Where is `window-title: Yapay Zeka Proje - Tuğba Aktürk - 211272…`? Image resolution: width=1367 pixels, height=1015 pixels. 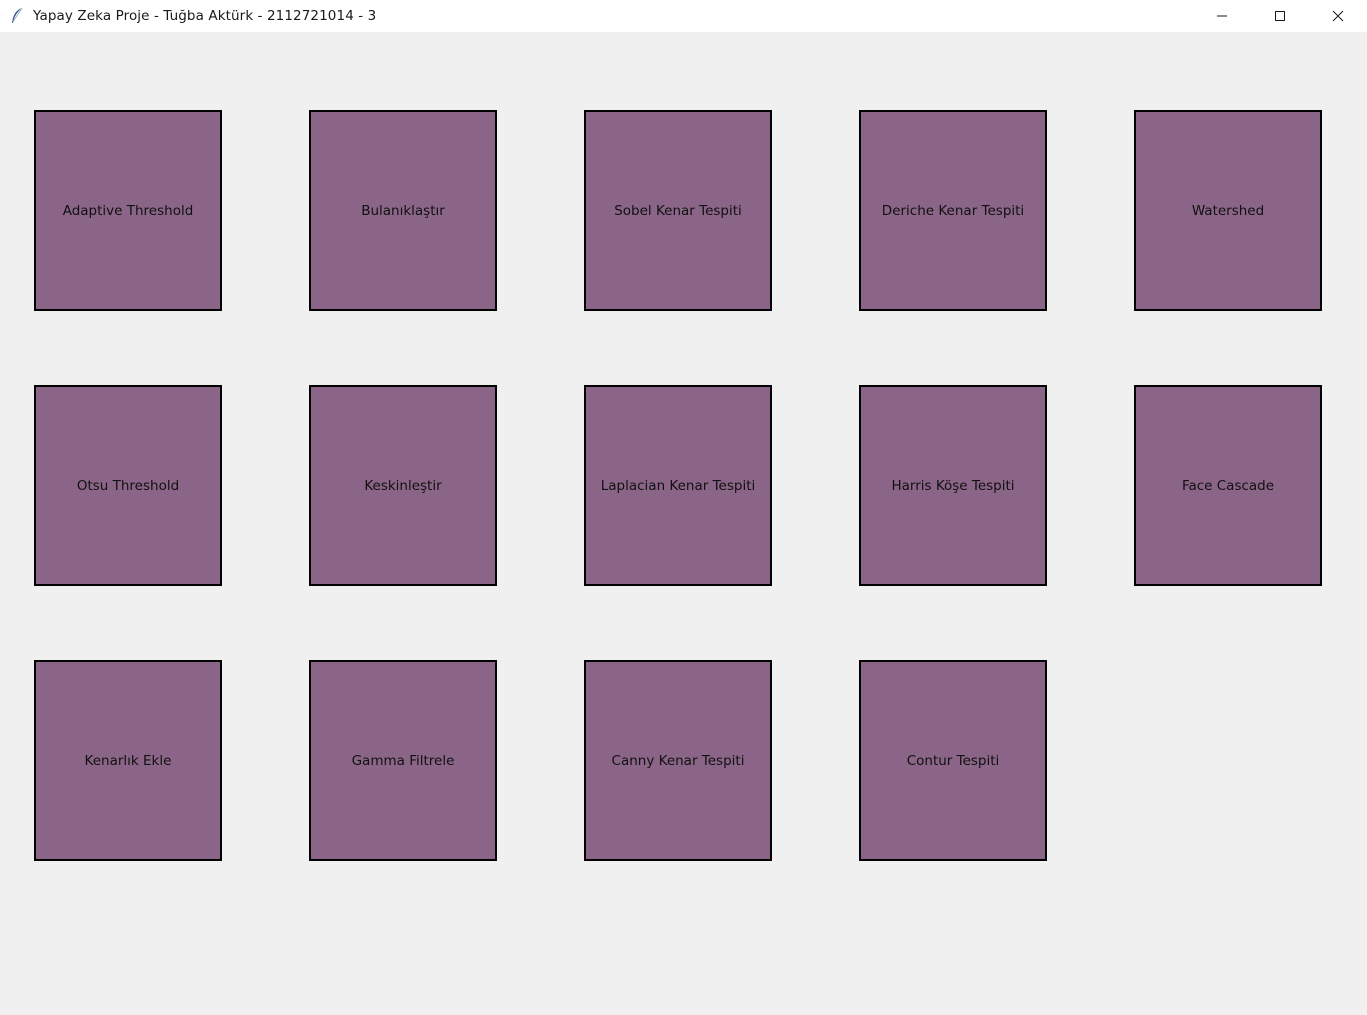 window-title: Yapay Zeka Proje - Tuğba Aktürk - 211272… is located at coordinates (205, 16).